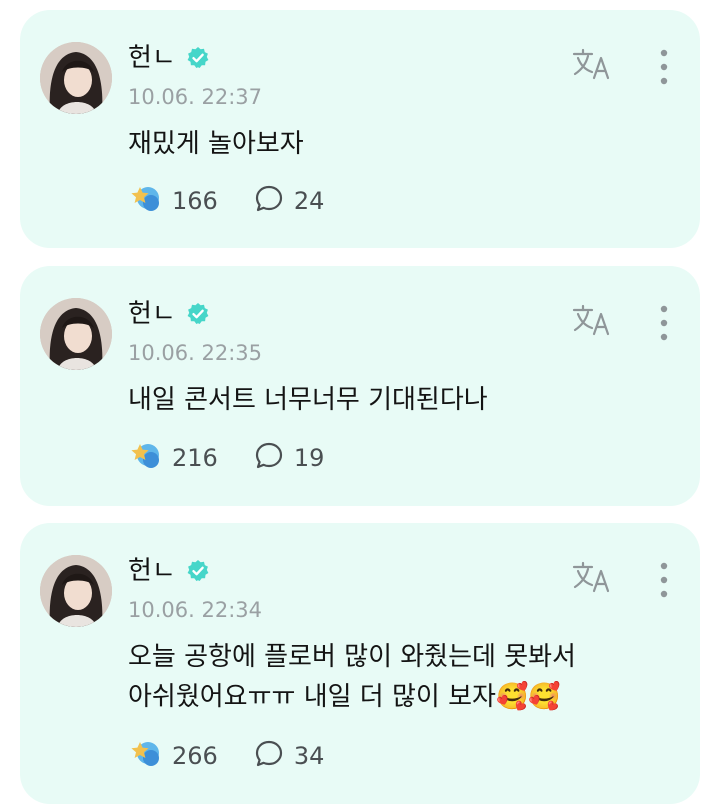  I want to click on like-count: 166, so click(195, 201).